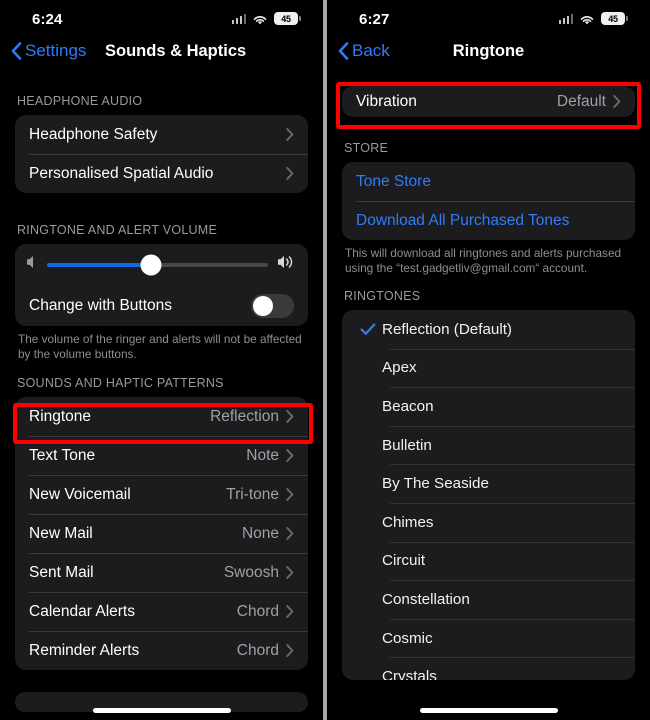 The image size is (650, 720). What do you see at coordinates (60, 416) in the screenshot?
I see `row-label: Ringtone` at bounding box center [60, 416].